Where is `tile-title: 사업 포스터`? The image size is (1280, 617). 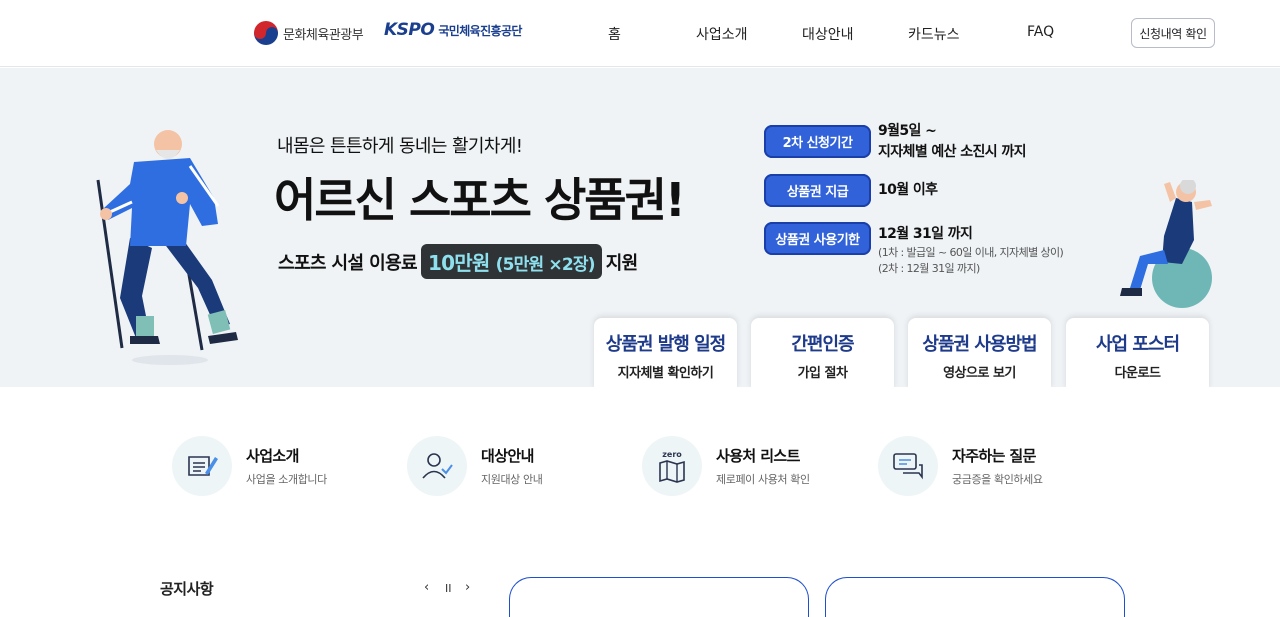 tile-title: 사업 포스터 is located at coordinates (1137, 344).